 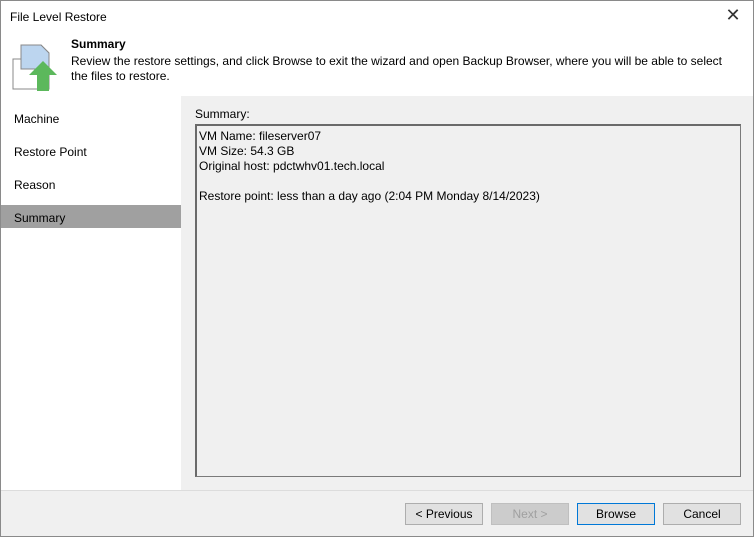 What do you see at coordinates (377, 513) in the screenshot?
I see `wizard-footer: < Previous Next > Browse Cancel` at bounding box center [377, 513].